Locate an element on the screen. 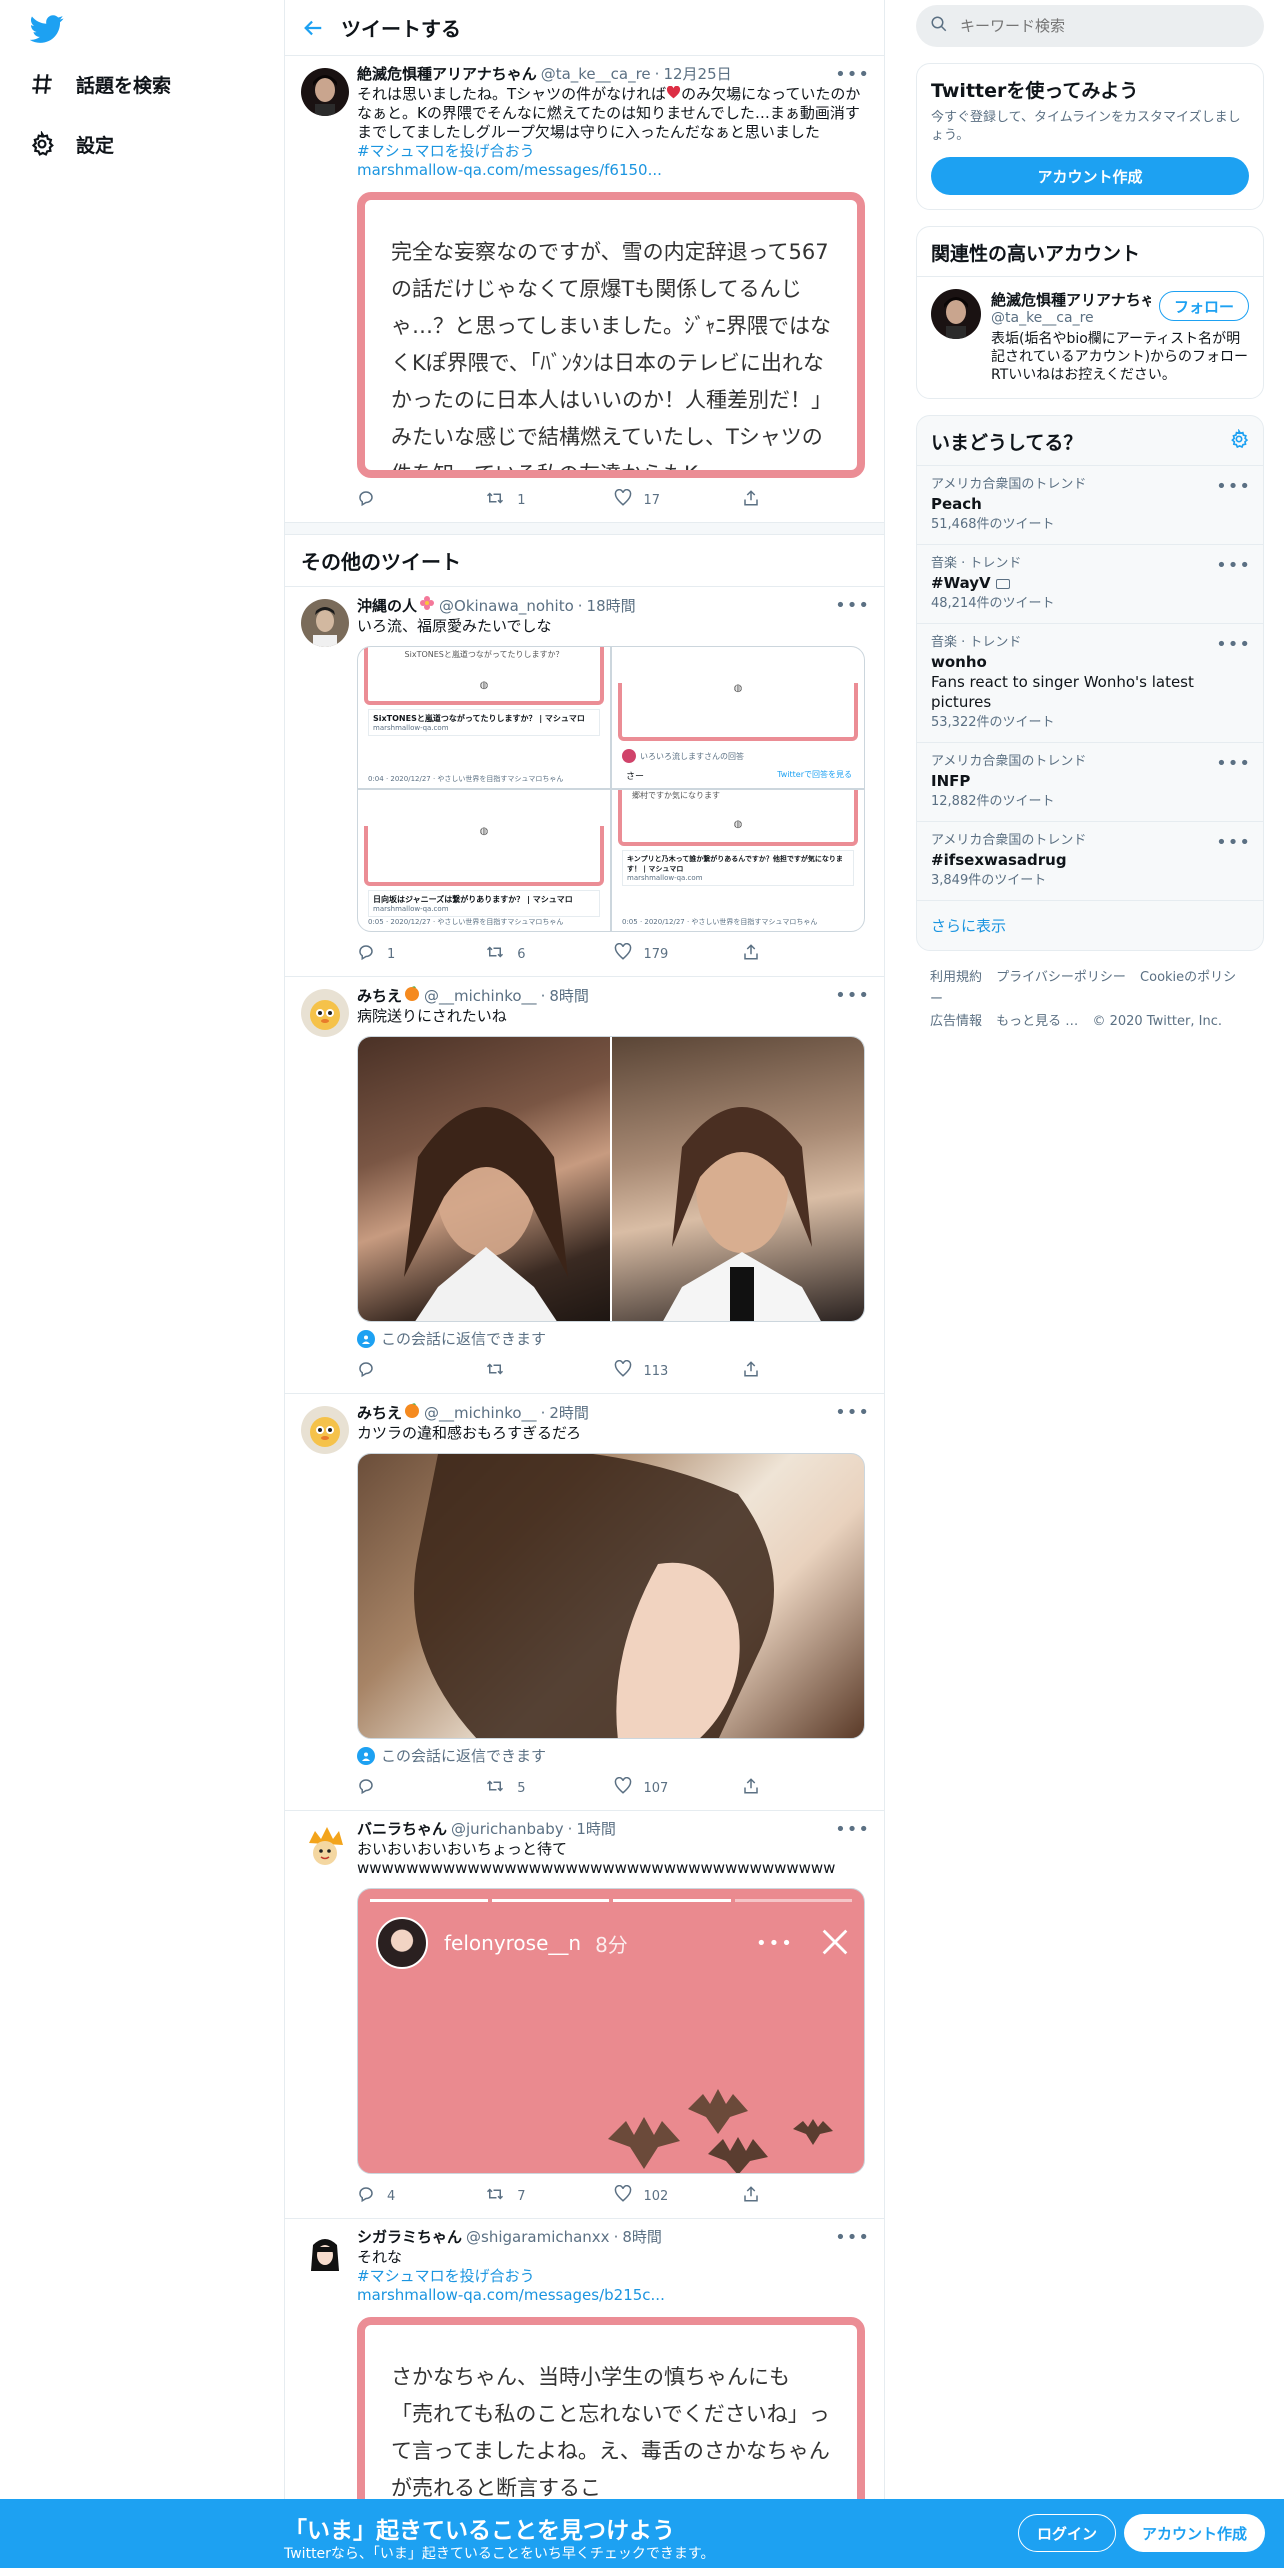  retweet-button: 7 is located at coordinates (549, 2196).